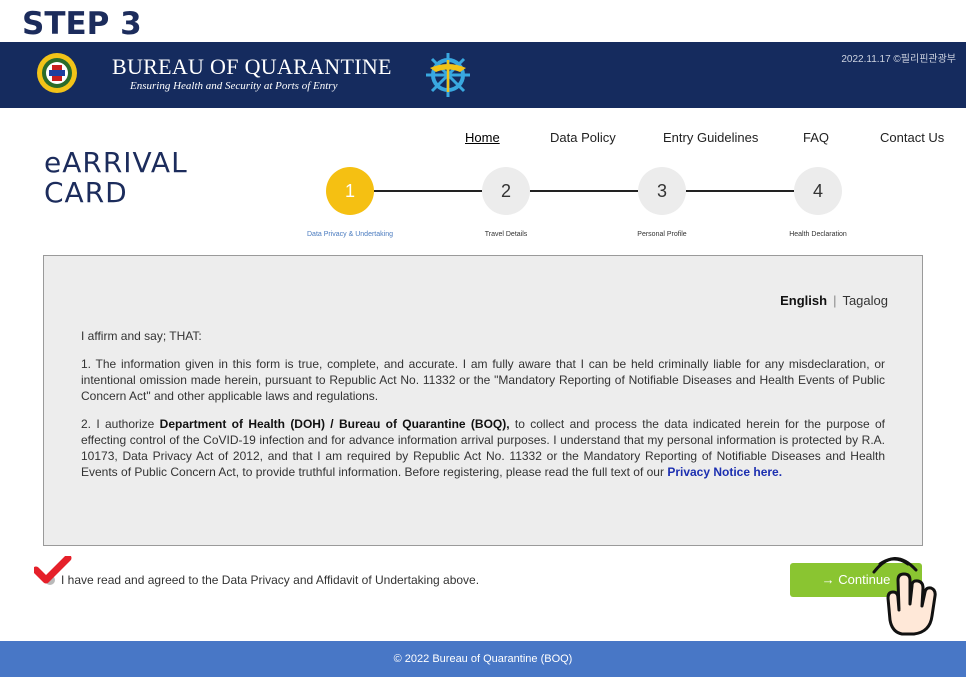  I want to click on banner-date: 2022.11.17 ©필리핀관광부, so click(898, 59).